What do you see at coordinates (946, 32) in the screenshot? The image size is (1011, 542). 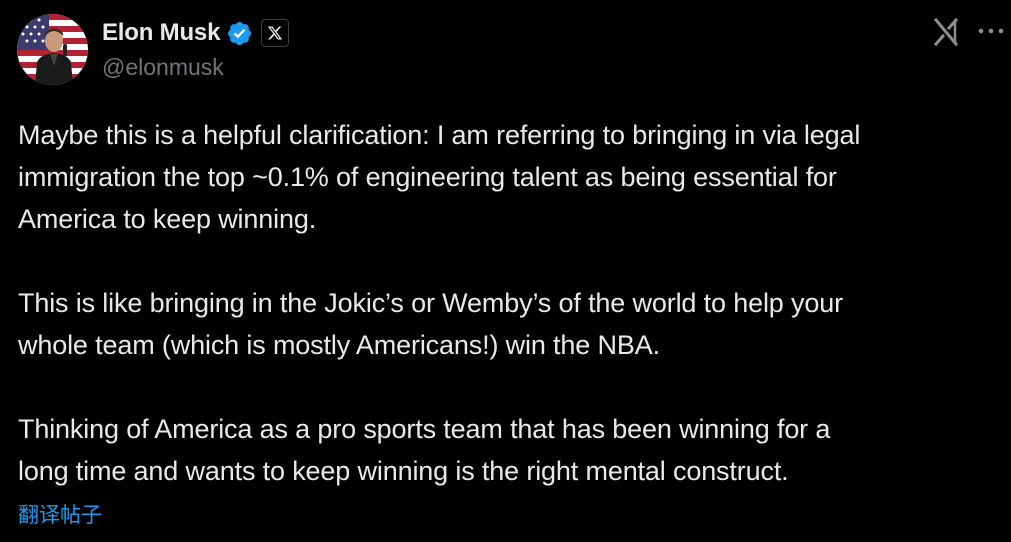 I see `grok-icon` at bounding box center [946, 32].